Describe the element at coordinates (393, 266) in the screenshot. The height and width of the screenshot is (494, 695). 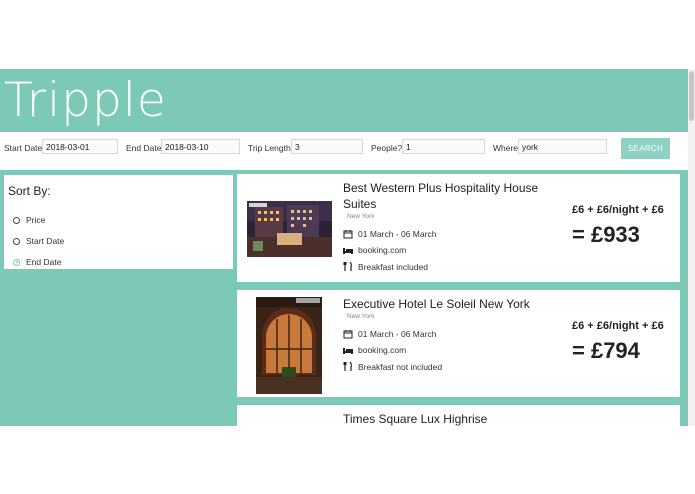
I see `breakfast-text: Breakfast included` at that location.